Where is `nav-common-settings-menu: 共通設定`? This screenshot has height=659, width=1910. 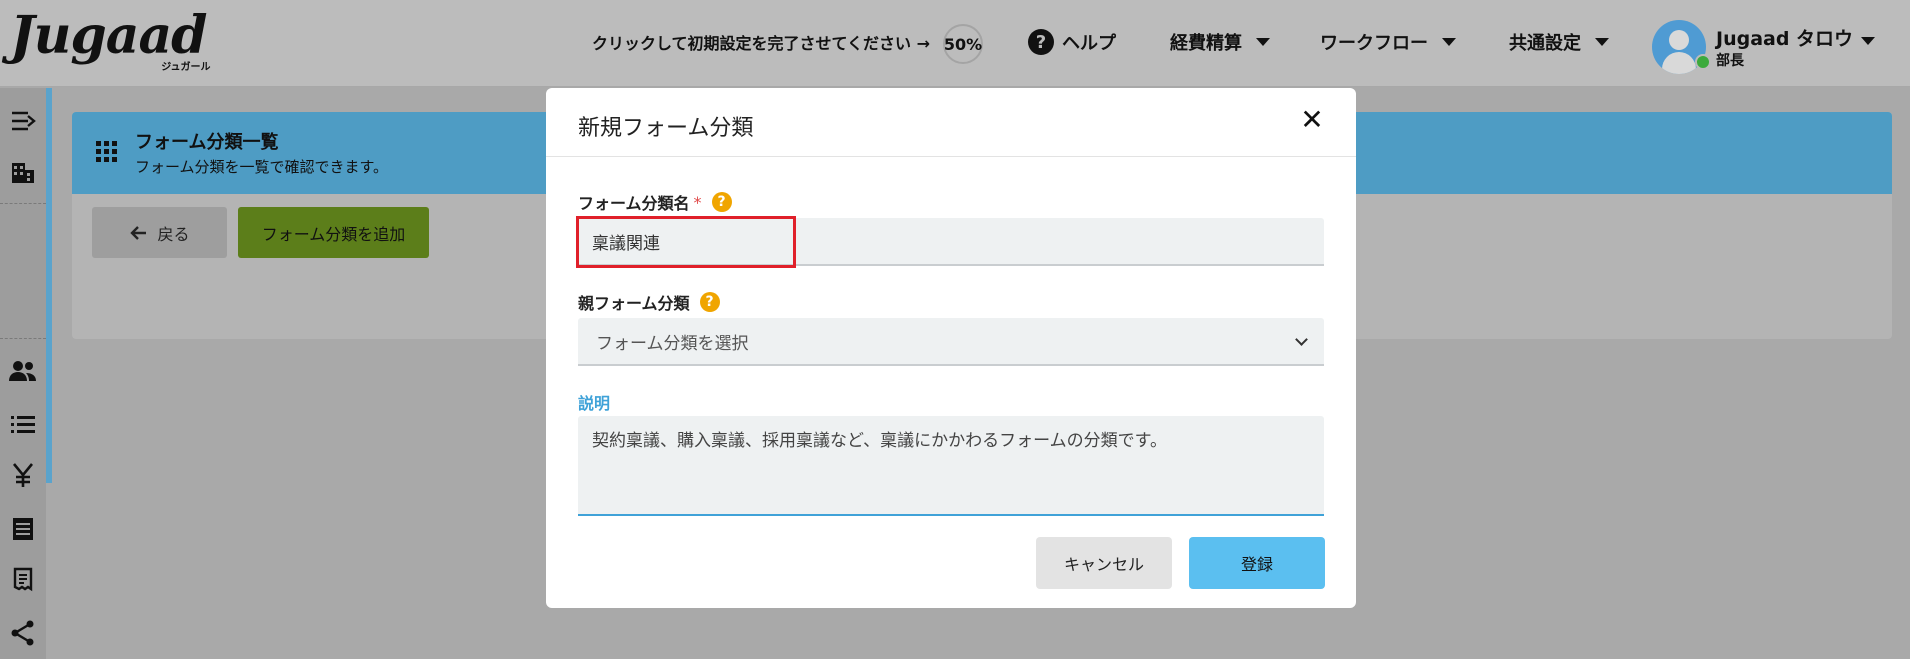 nav-common-settings-menu: 共通設定 is located at coordinates (1559, 42).